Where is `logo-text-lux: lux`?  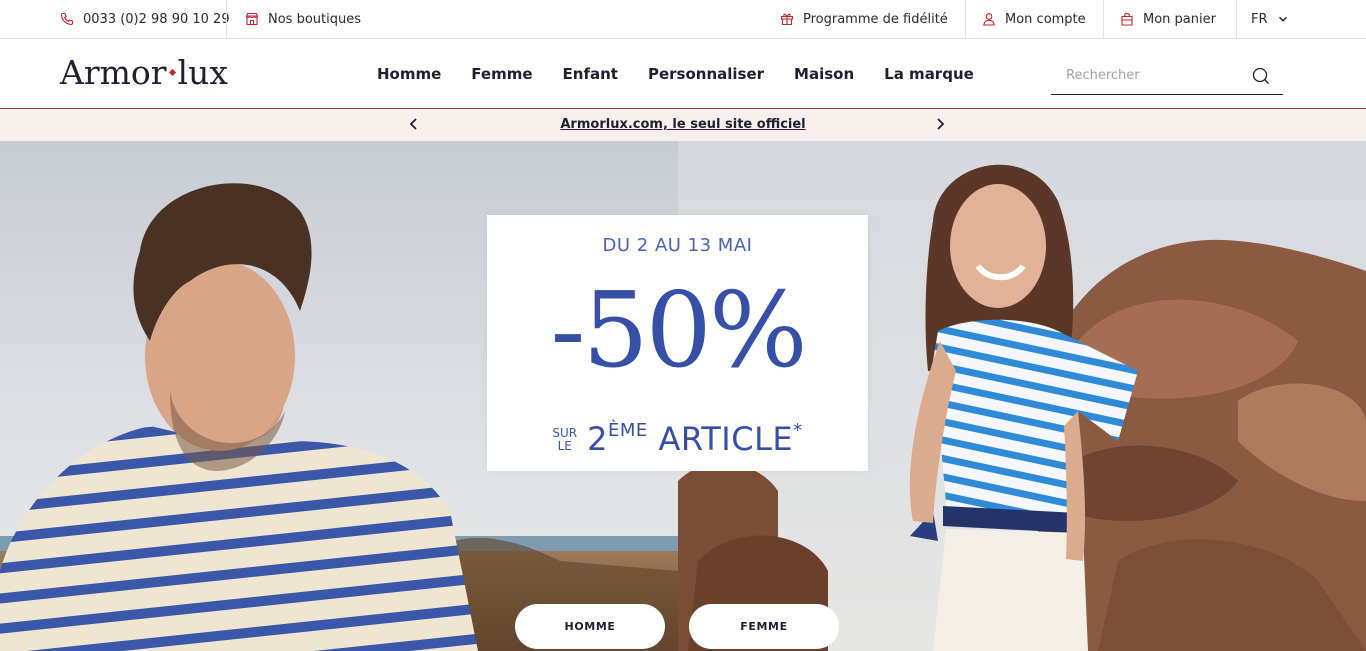
logo-text-lux: lux is located at coordinates (202, 72).